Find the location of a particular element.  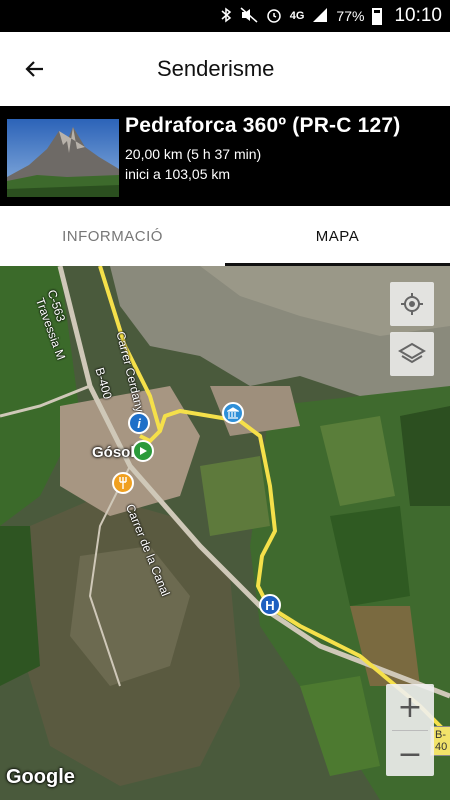

tab-bar: INFORMACIÓ MAPA is located at coordinates (225, 236).